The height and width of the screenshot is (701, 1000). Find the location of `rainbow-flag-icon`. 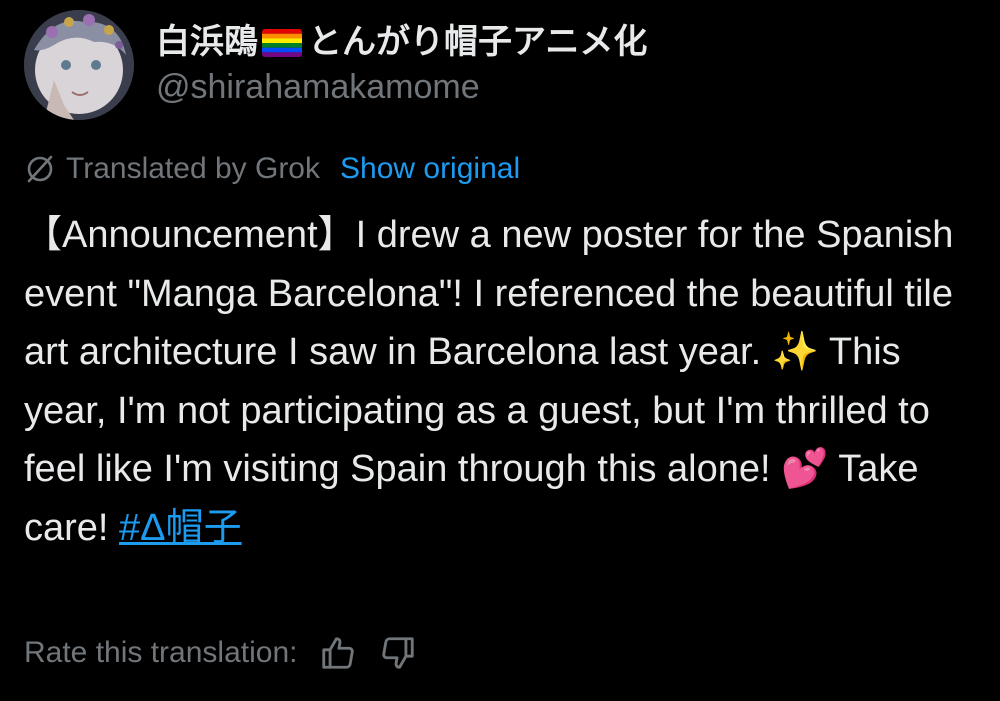

rainbow-flag-icon is located at coordinates (282, 42).